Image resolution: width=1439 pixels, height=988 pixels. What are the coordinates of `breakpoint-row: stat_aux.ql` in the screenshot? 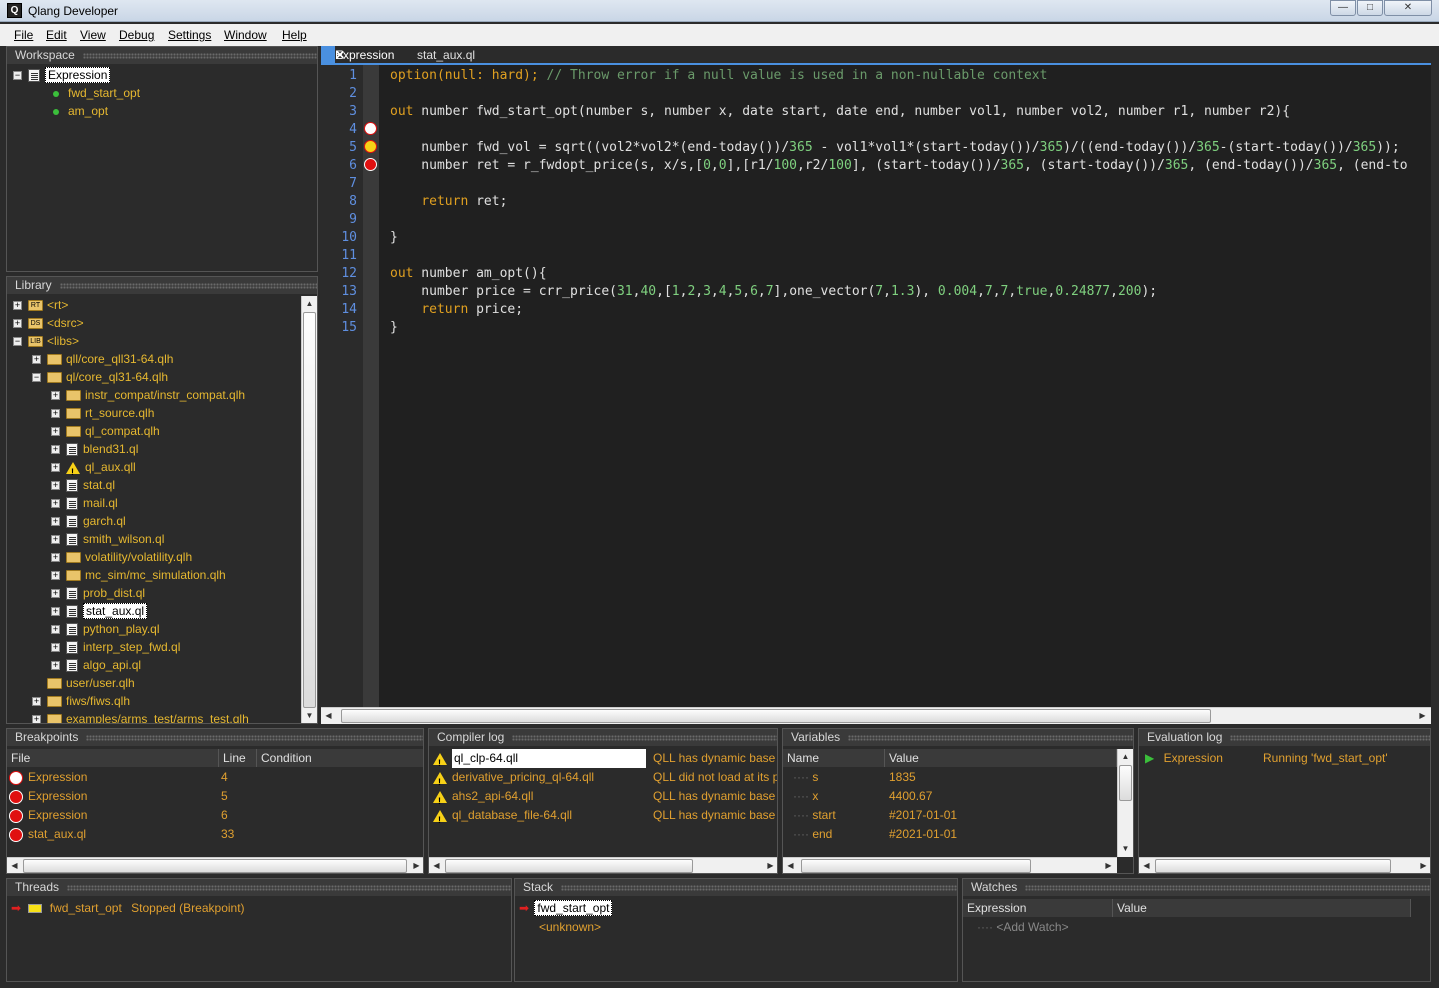 It's located at (47, 834).